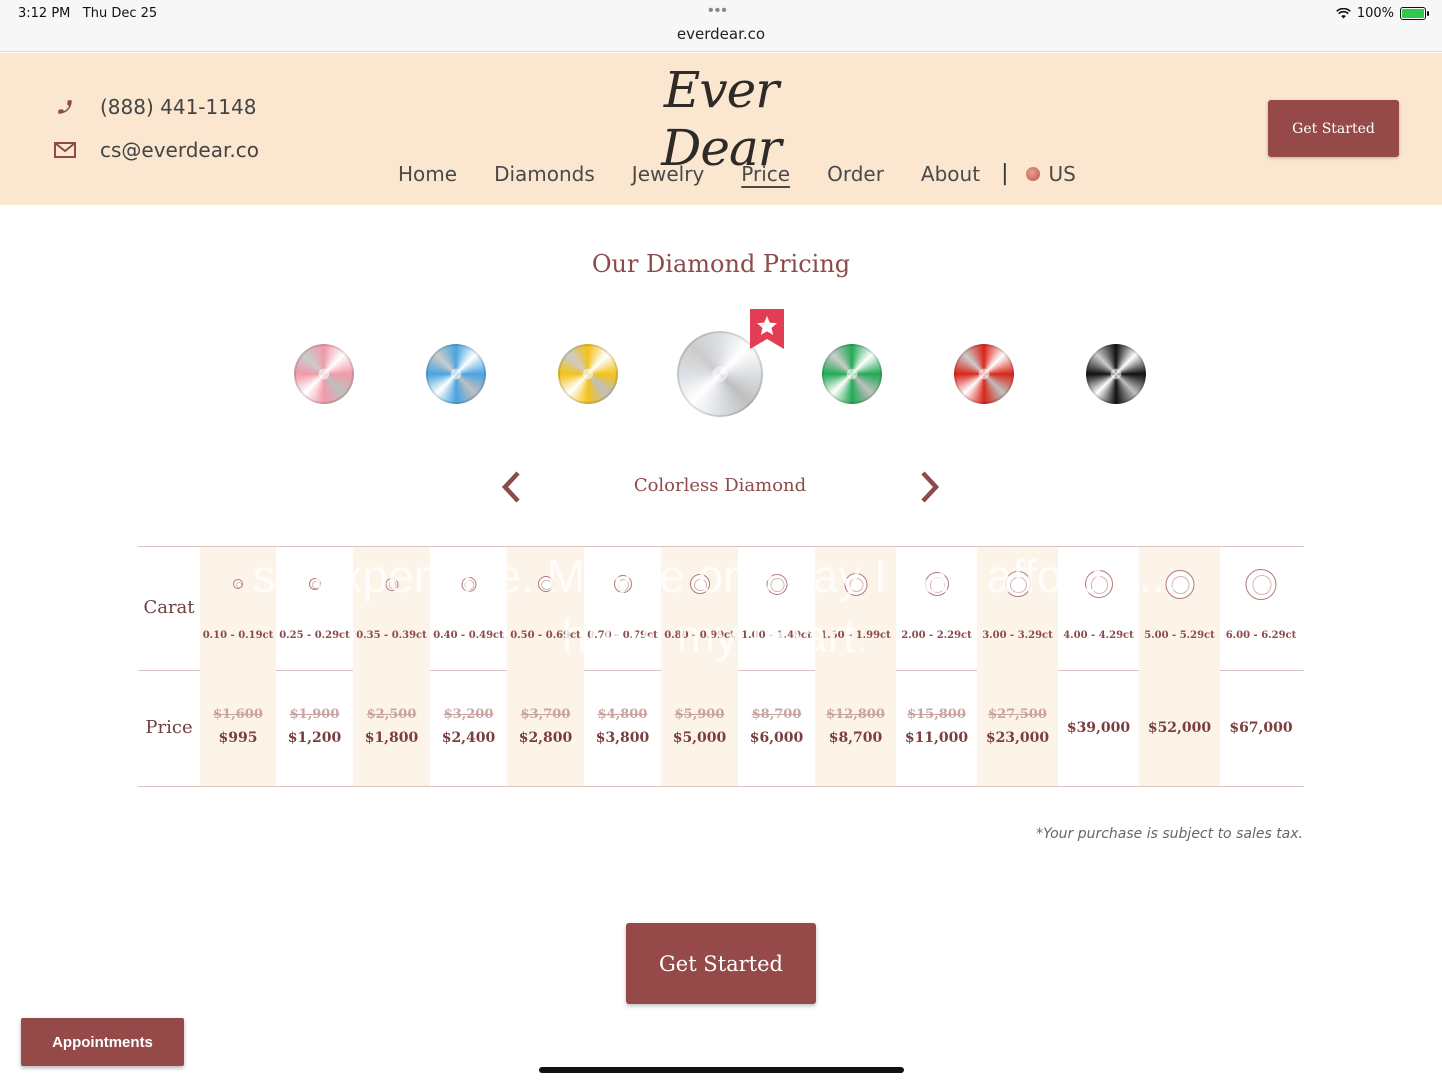 The height and width of the screenshot is (1082, 1442). What do you see at coordinates (1169, 834) in the screenshot?
I see `tax-note: *Your purchase is subject to sales tax.` at bounding box center [1169, 834].